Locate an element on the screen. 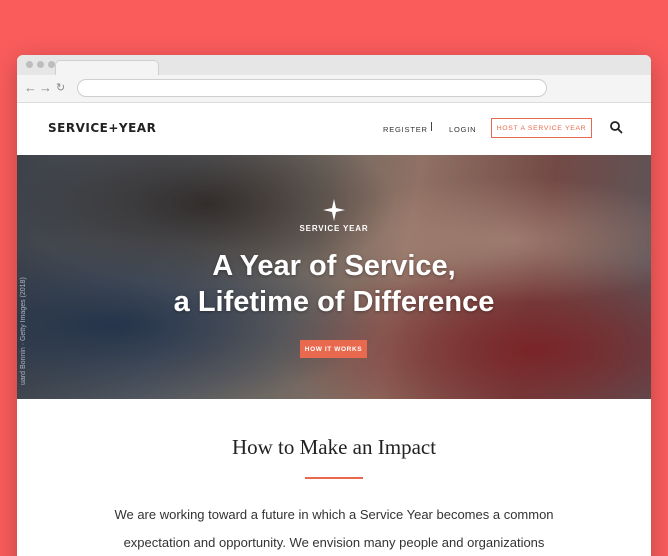  site-logo: SERVICE+YEAR is located at coordinates (102, 128).